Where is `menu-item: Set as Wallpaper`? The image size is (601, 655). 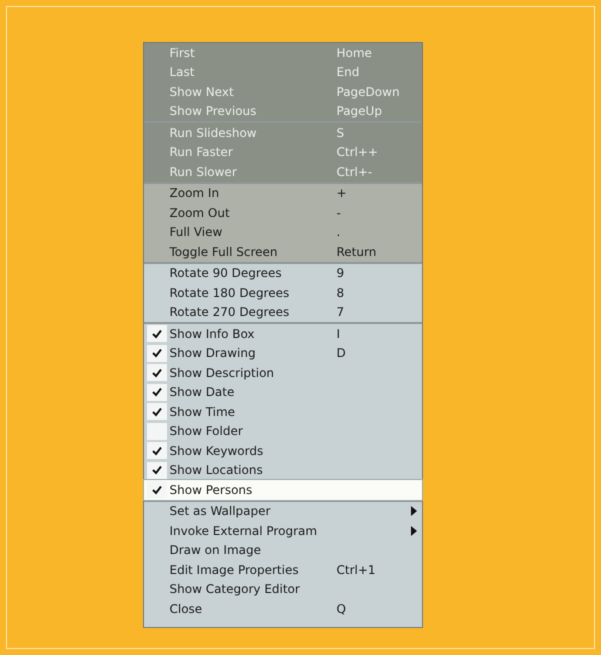 menu-item: Set as Wallpaper is located at coordinates (283, 511).